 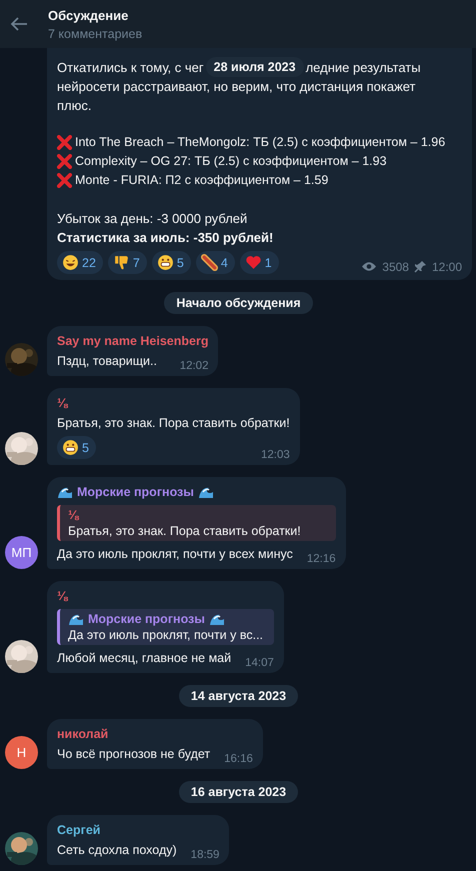 I want to click on reaction-chip: 7, so click(x=127, y=262).